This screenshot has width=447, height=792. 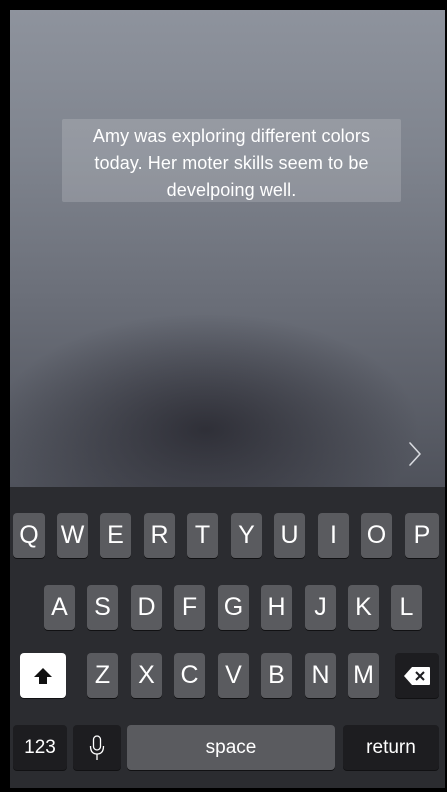 What do you see at coordinates (363, 607) in the screenshot?
I see `key-k: K` at bounding box center [363, 607].